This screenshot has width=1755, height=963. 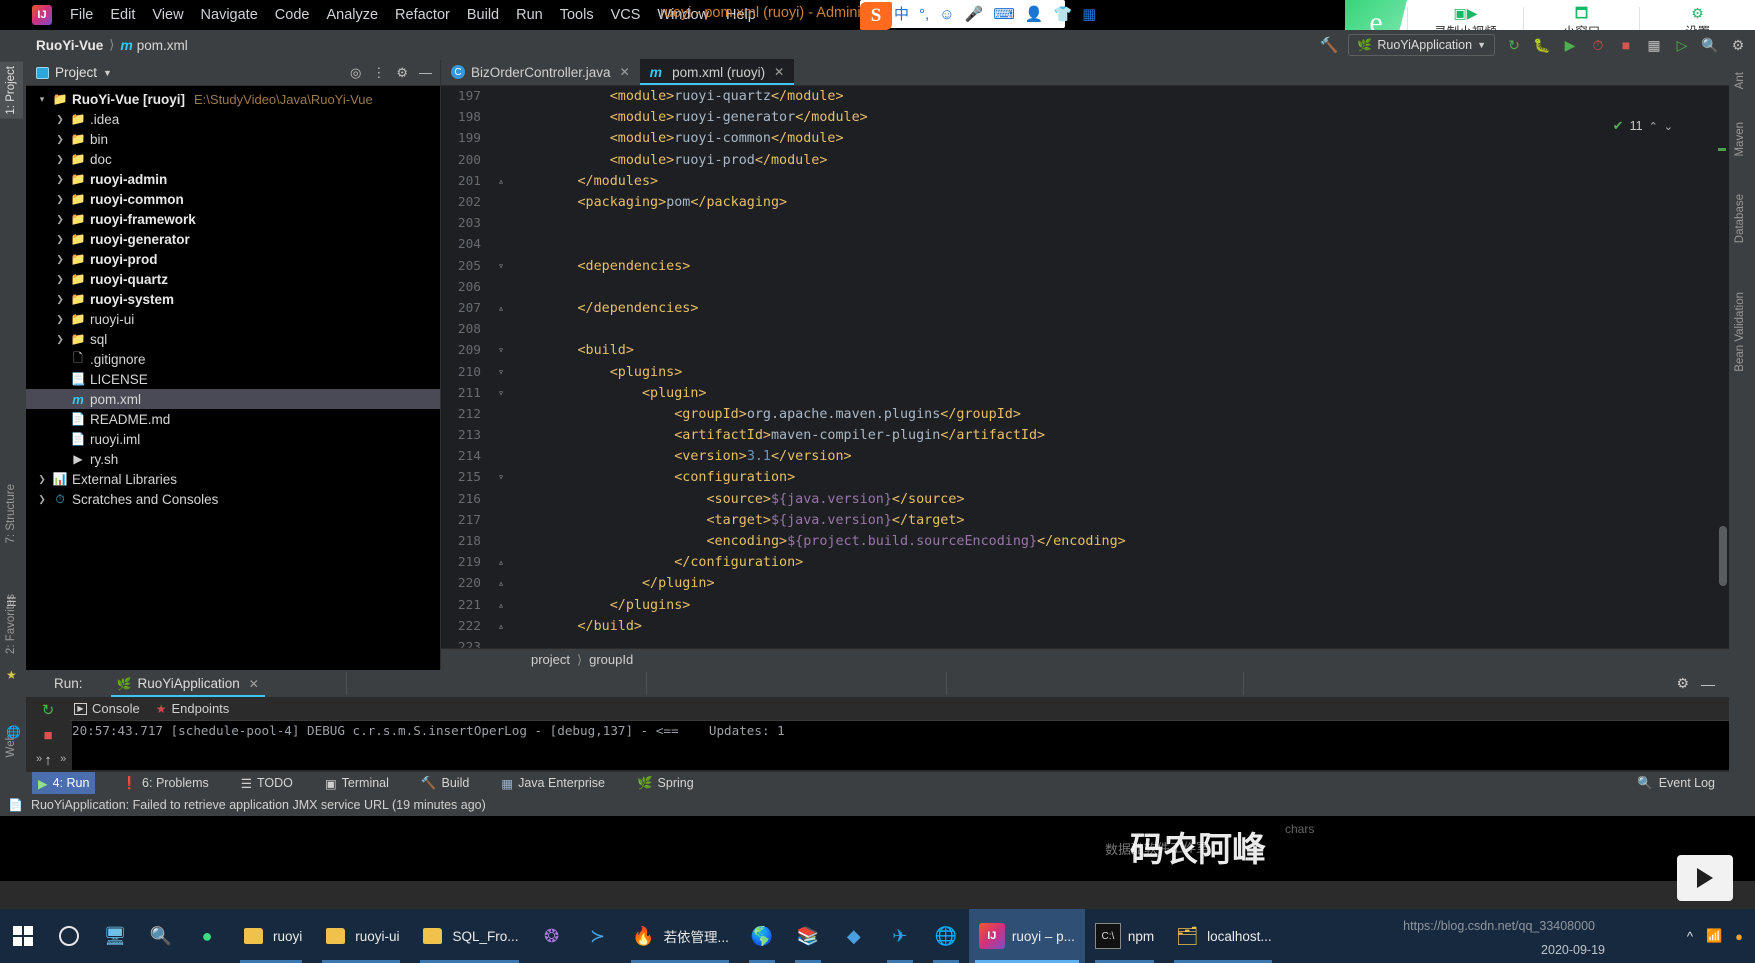 I want to click on tool-tab-structure: 7: Structure, so click(x=11, y=513).